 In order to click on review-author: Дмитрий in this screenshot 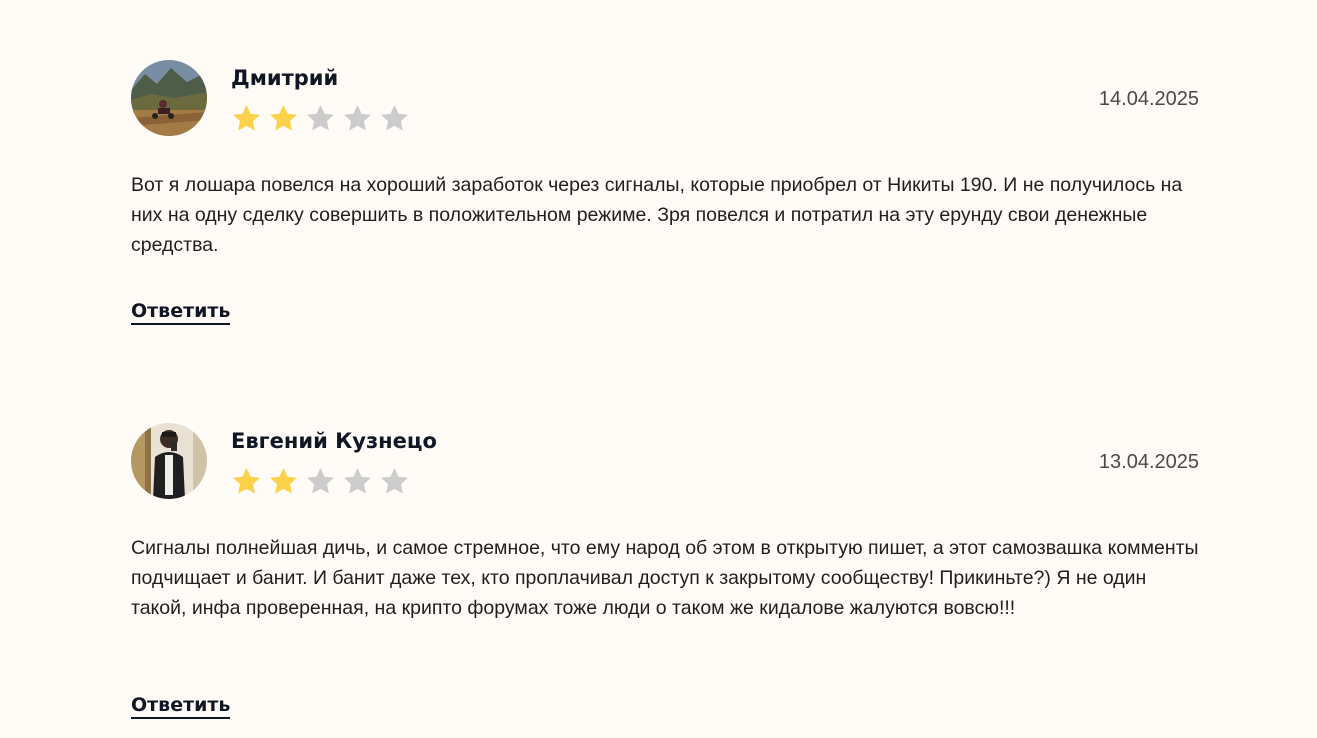, I will do `click(285, 78)`.